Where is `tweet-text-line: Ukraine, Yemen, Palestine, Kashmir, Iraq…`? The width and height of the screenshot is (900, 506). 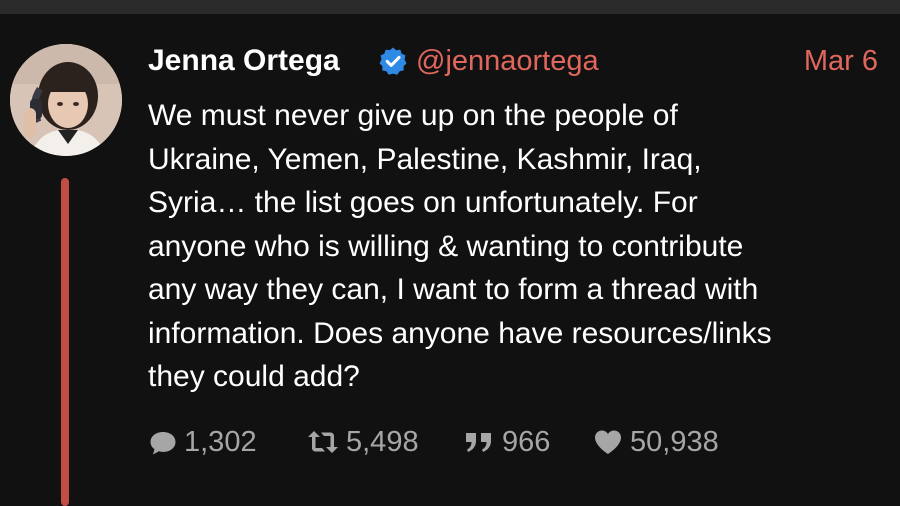 tweet-text-line: Ukraine, Yemen, Palestine, Kashmir, Iraq… is located at coordinates (425, 159).